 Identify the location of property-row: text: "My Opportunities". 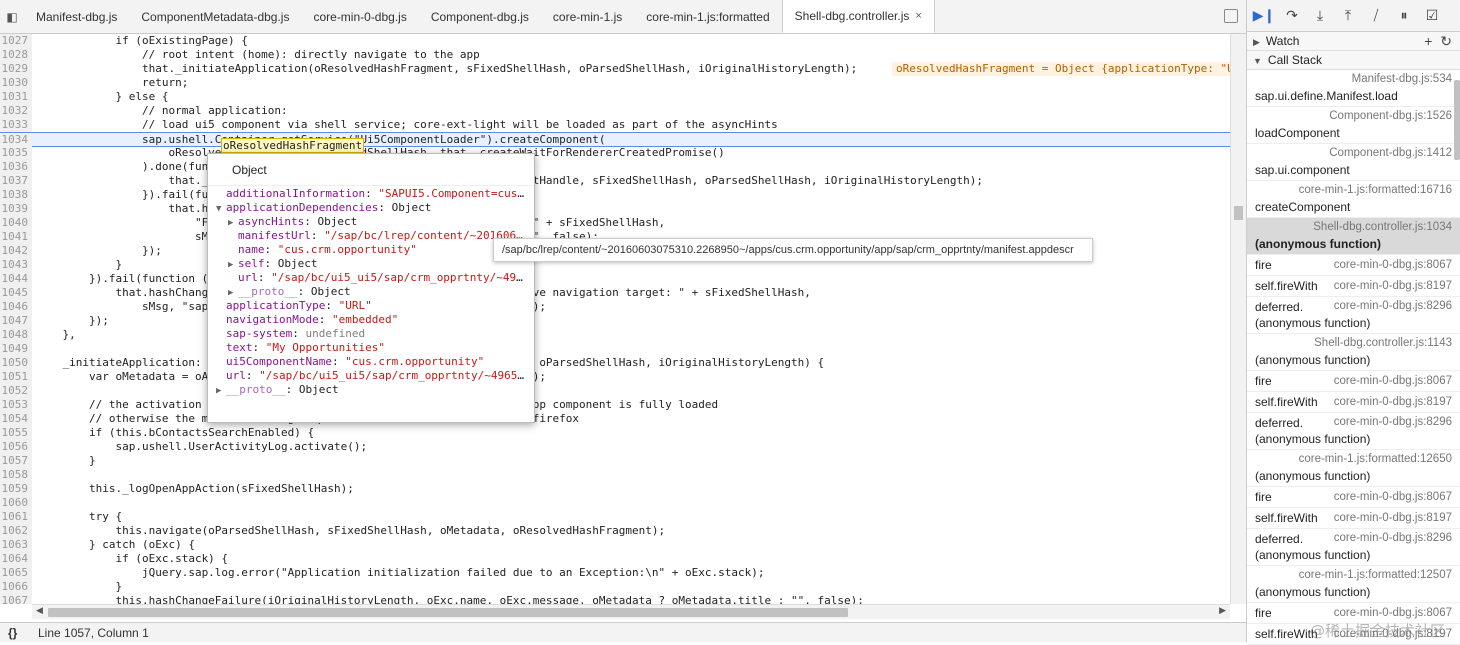
(371, 348).